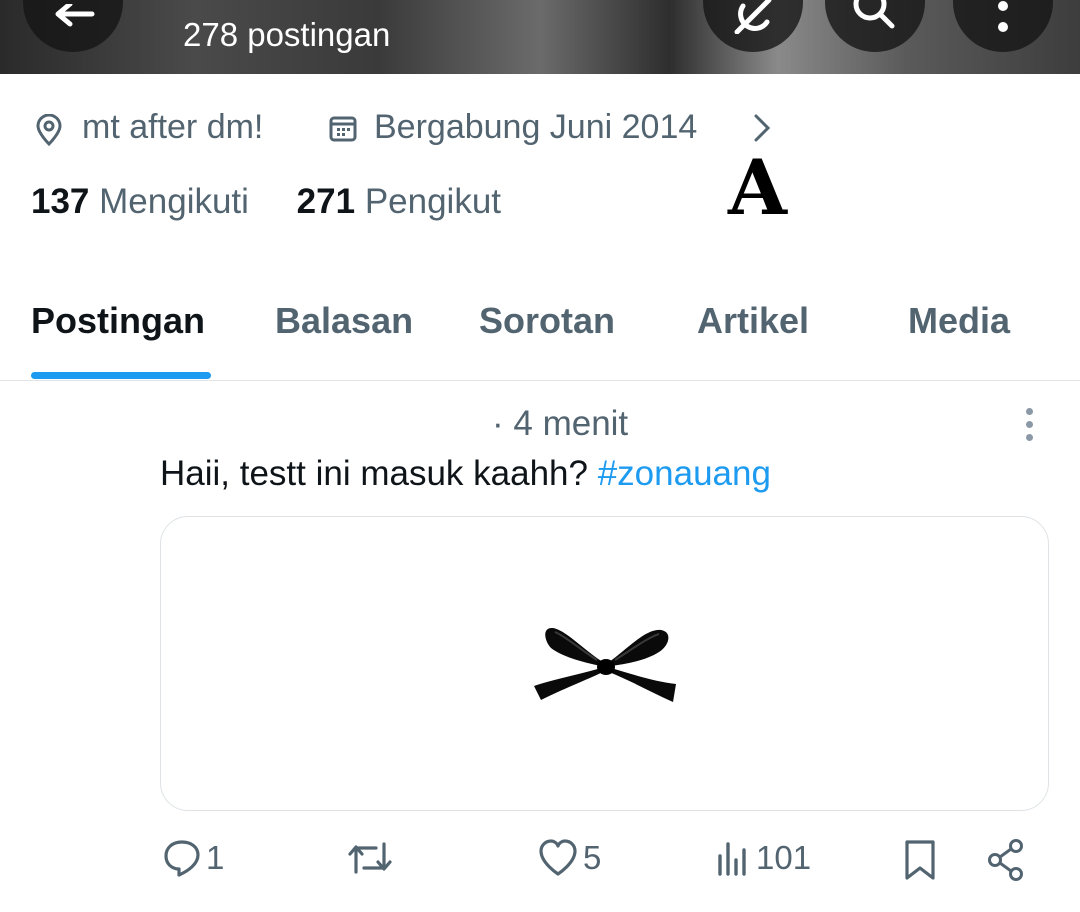 The width and height of the screenshot is (1080, 912). What do you see at coordinates (121, 375) in the screenshot?
I see `active-tab-indicator` at bounding box center [121, 375].